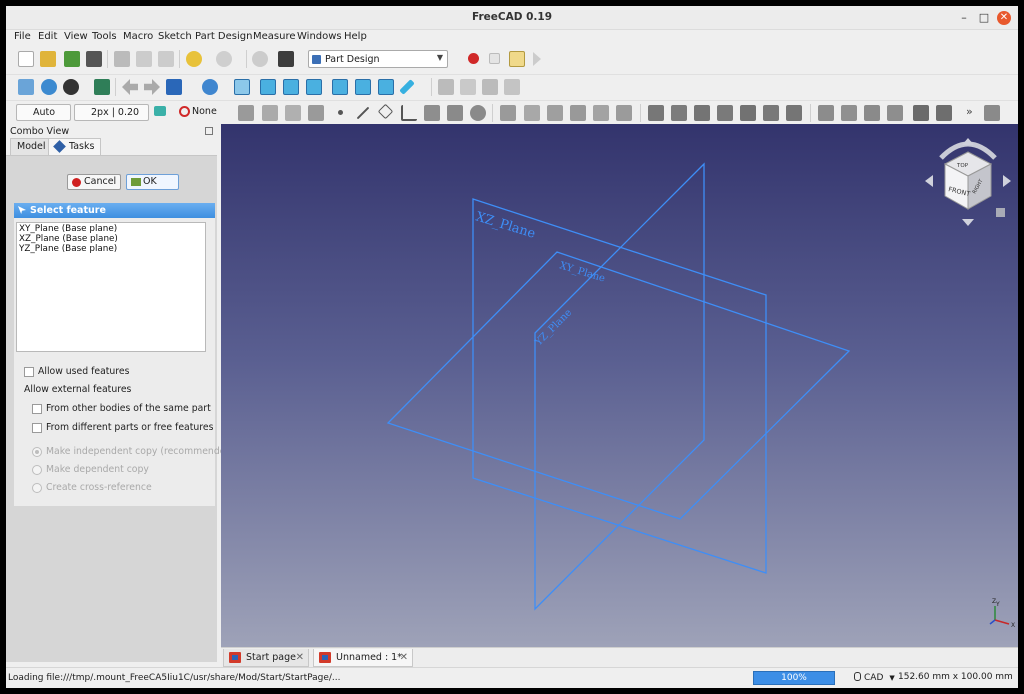 Image resolution: width=1024 pixels, height=694 pixels. Describe the element at coordinates (929, 181) in the screenshot. I see `arrow-left-icon` at that location.